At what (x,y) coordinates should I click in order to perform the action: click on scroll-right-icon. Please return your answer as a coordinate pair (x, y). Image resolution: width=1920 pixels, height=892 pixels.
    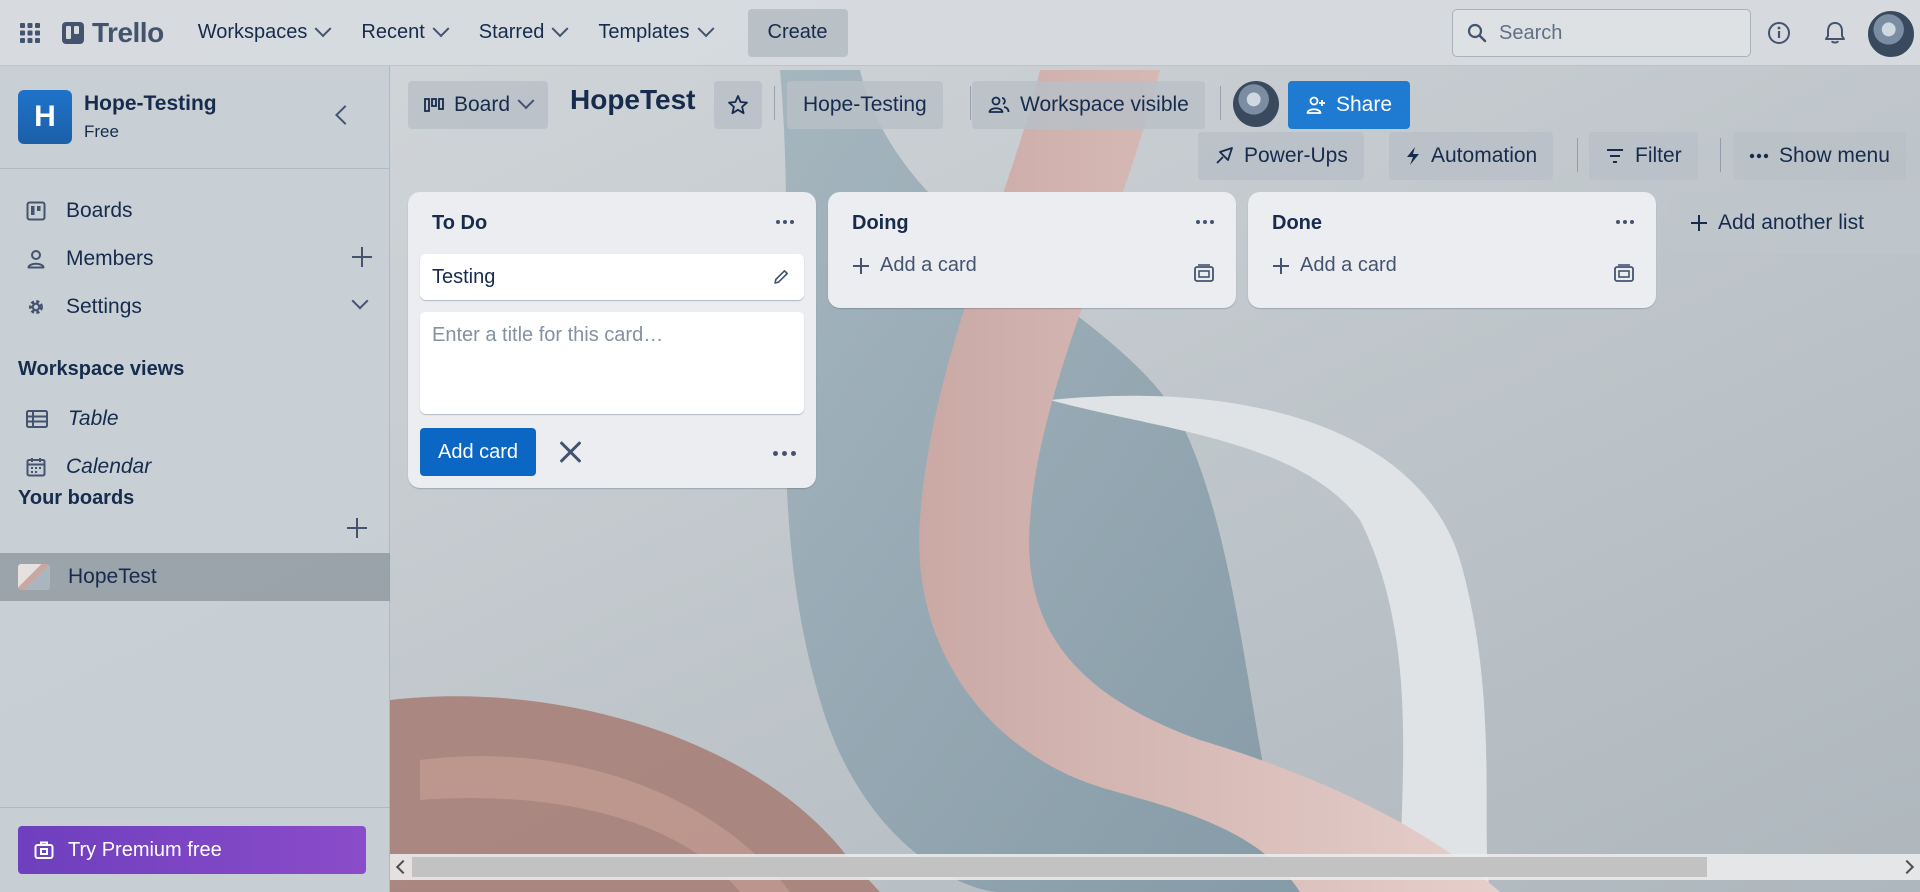
    Looking at the image, I should click on (1907, 867).